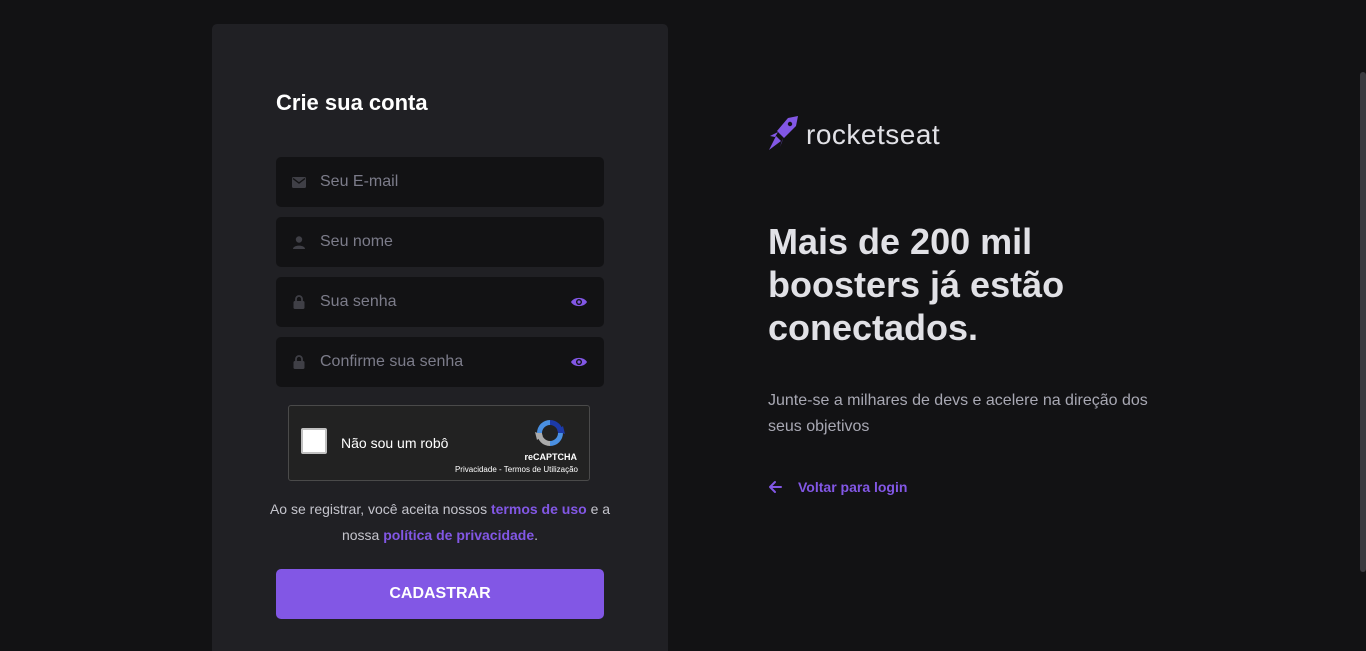 The width and height of the screenshot is (1366, 651). I want to click on name-field, so click(440, 242).